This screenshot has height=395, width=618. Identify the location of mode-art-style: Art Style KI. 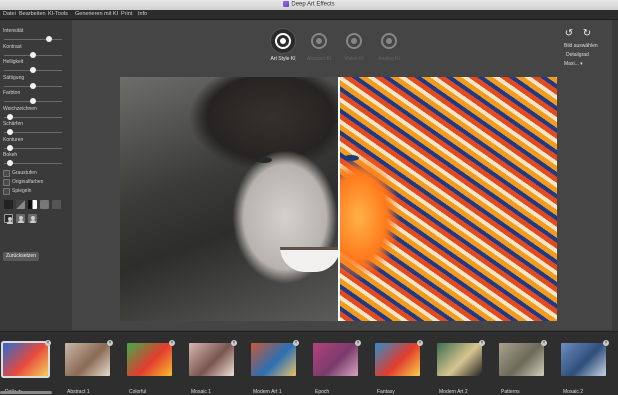
(283, 45).